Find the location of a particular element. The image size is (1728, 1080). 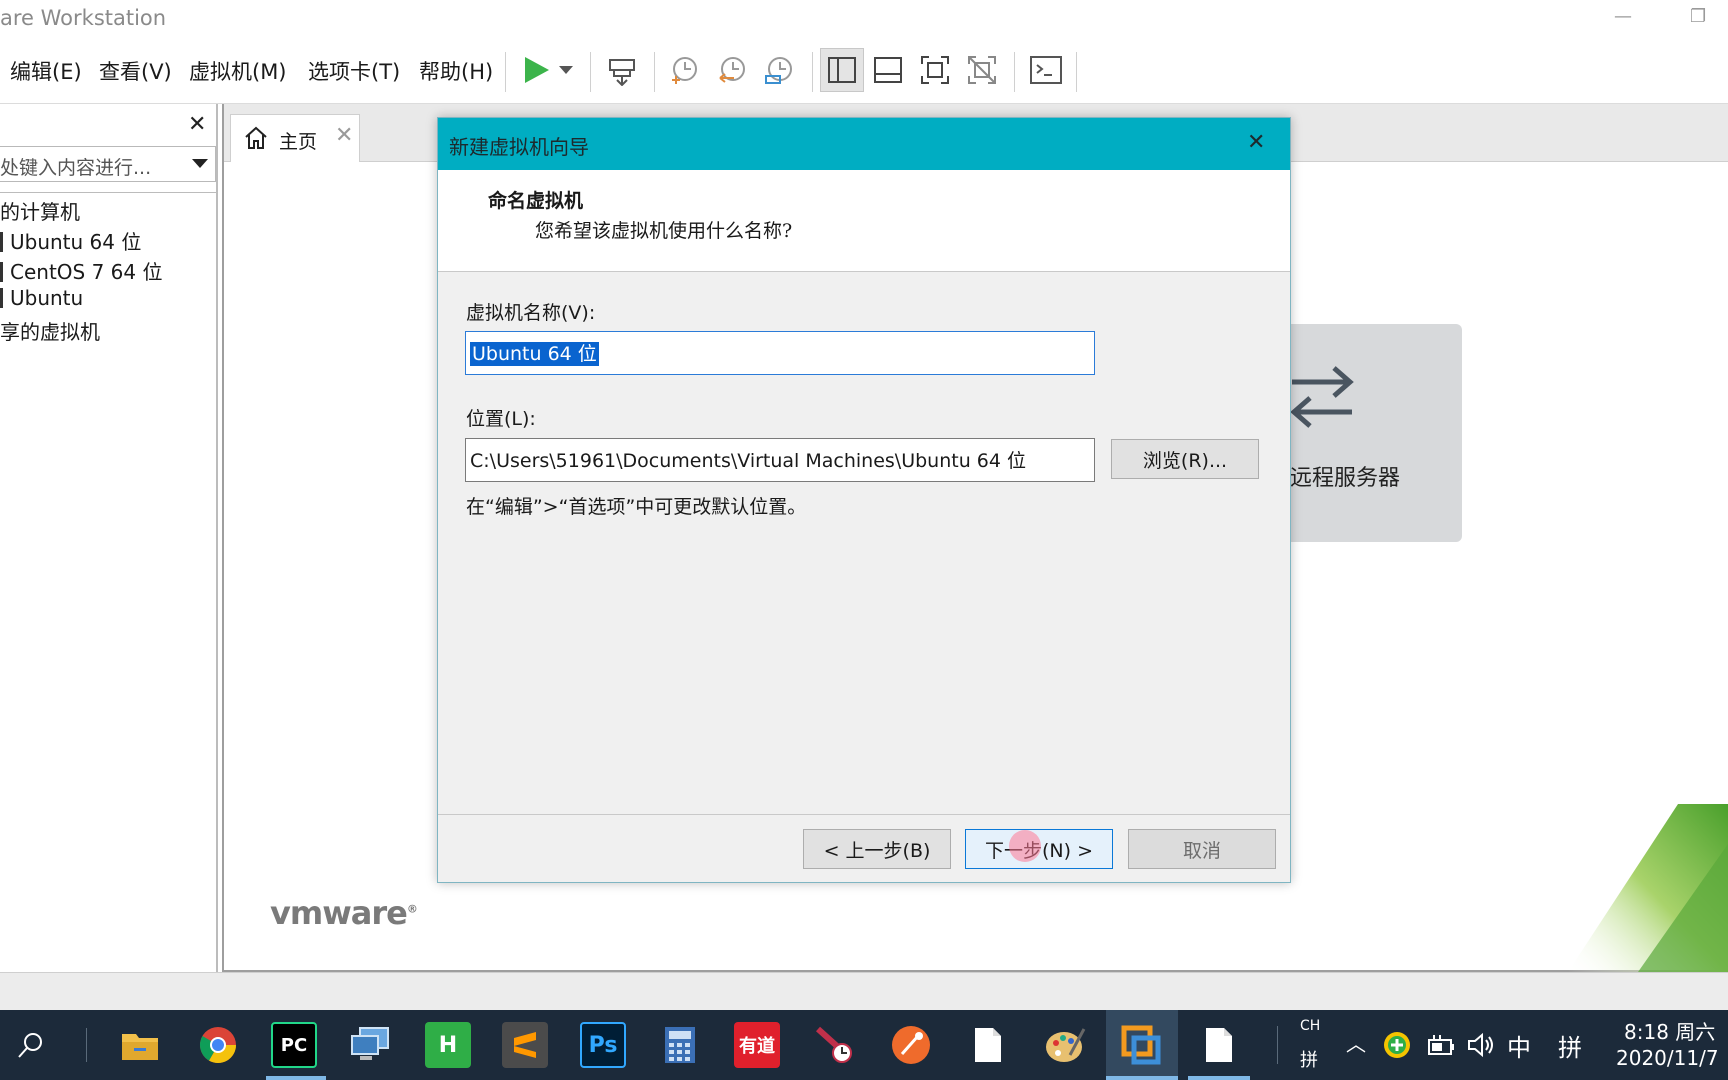

chevron-up-icon: ︿ is located at coordinates (1356, 1042).